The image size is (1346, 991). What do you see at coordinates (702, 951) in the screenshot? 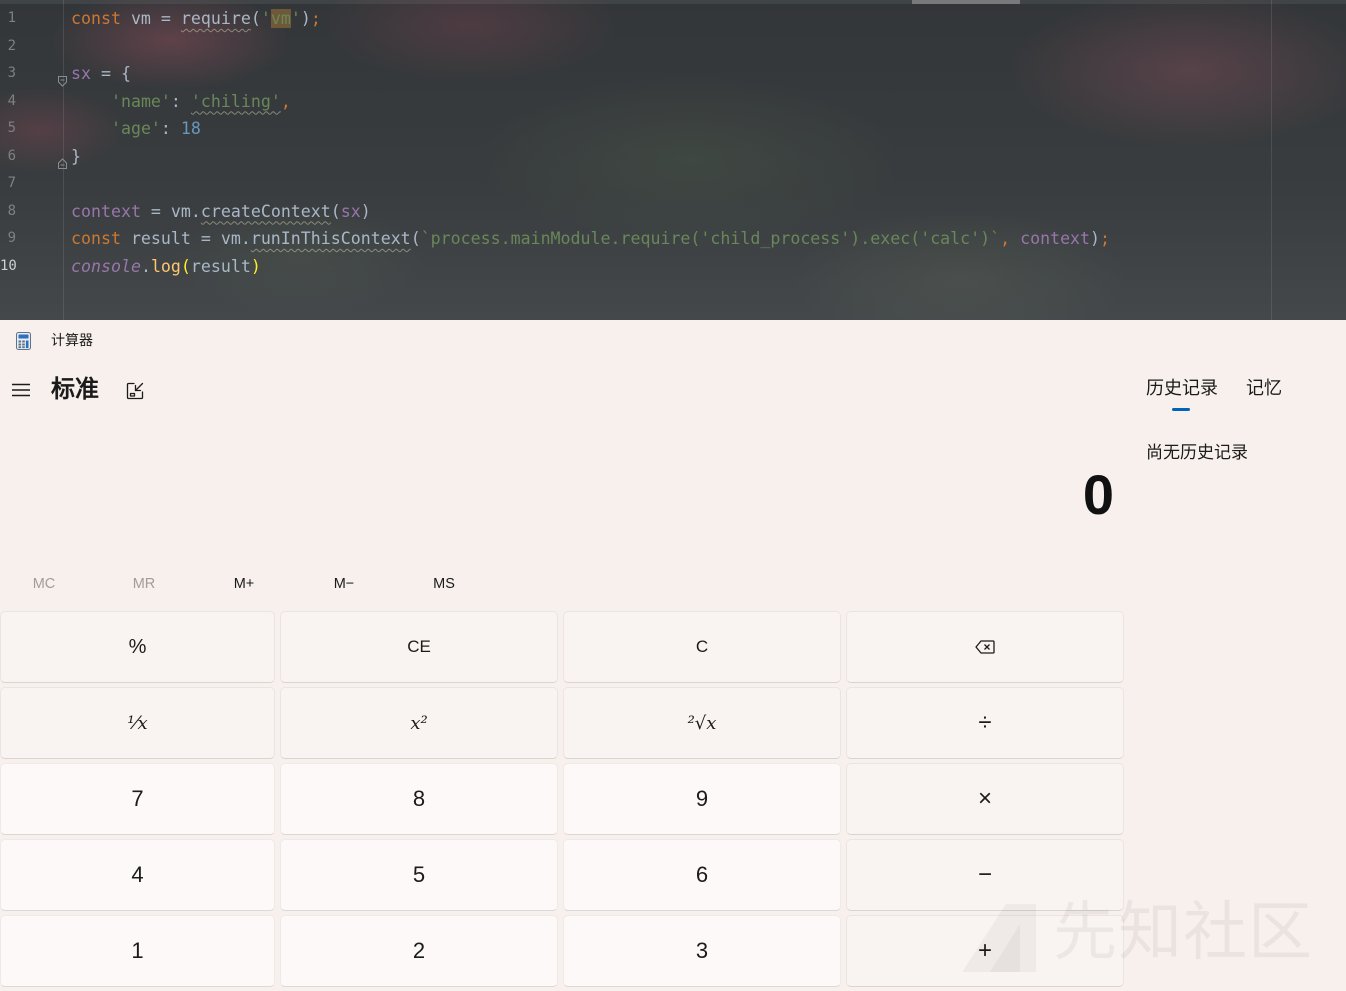
I see `digit-3-button: 3` at bounding box center [702, 951].